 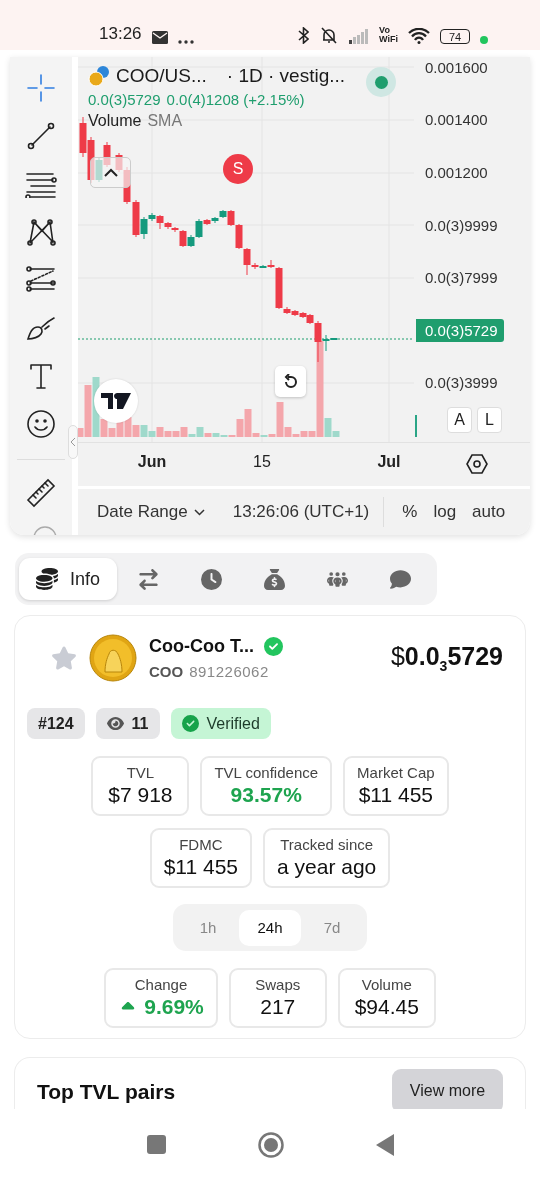 I want to click on price-change: 0.0(4)1208 (+2.15%), so click(x=235, y=99).